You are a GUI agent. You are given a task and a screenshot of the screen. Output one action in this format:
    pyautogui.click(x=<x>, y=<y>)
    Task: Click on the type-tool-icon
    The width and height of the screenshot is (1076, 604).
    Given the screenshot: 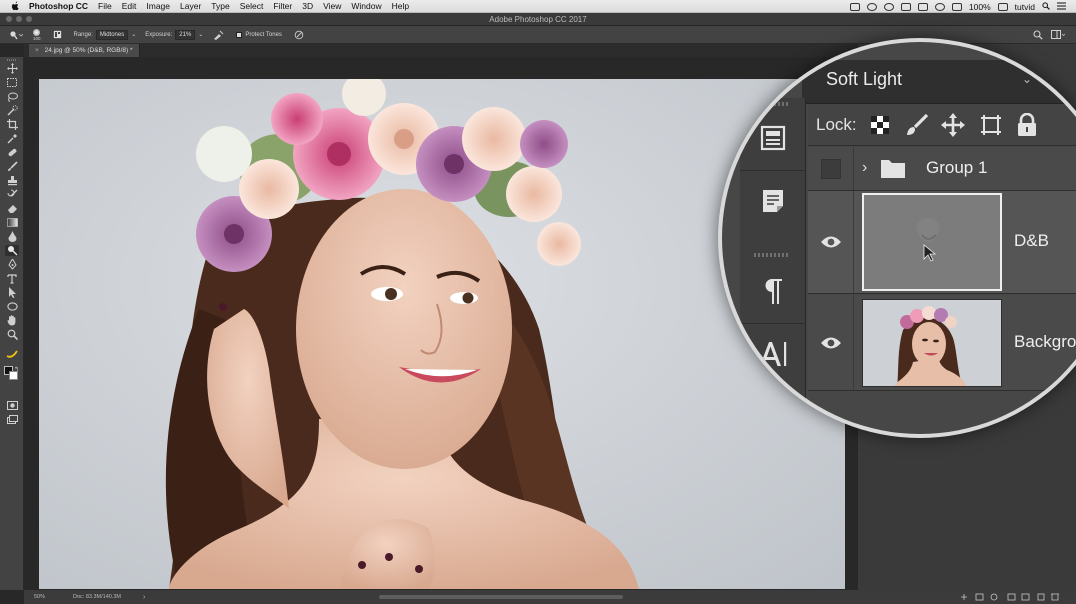 What is the action you would take?
    pyautogui.click(x=12, y=278)
    